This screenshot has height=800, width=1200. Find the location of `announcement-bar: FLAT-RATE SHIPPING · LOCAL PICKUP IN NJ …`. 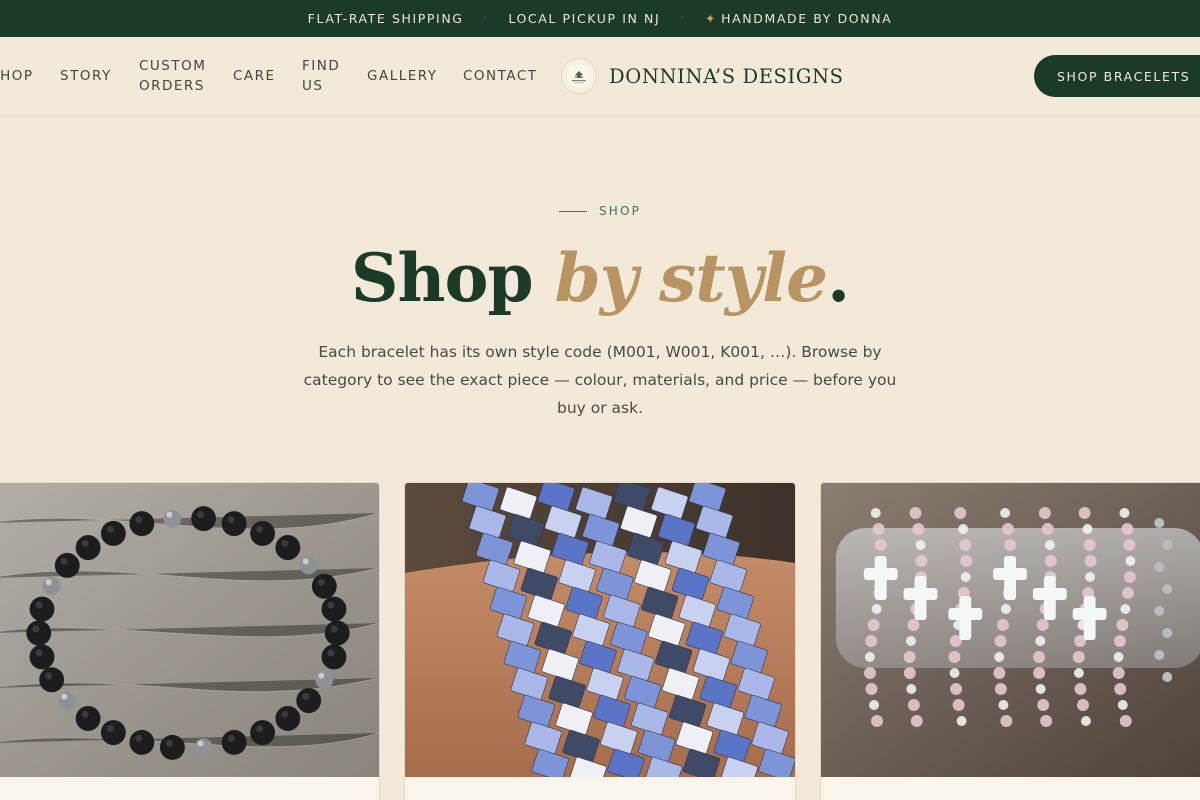

announcement-bar: FLAT-RATE SHIPPING · LOCAL PICKUP IN NJ … is located at coordinates (600, 18).